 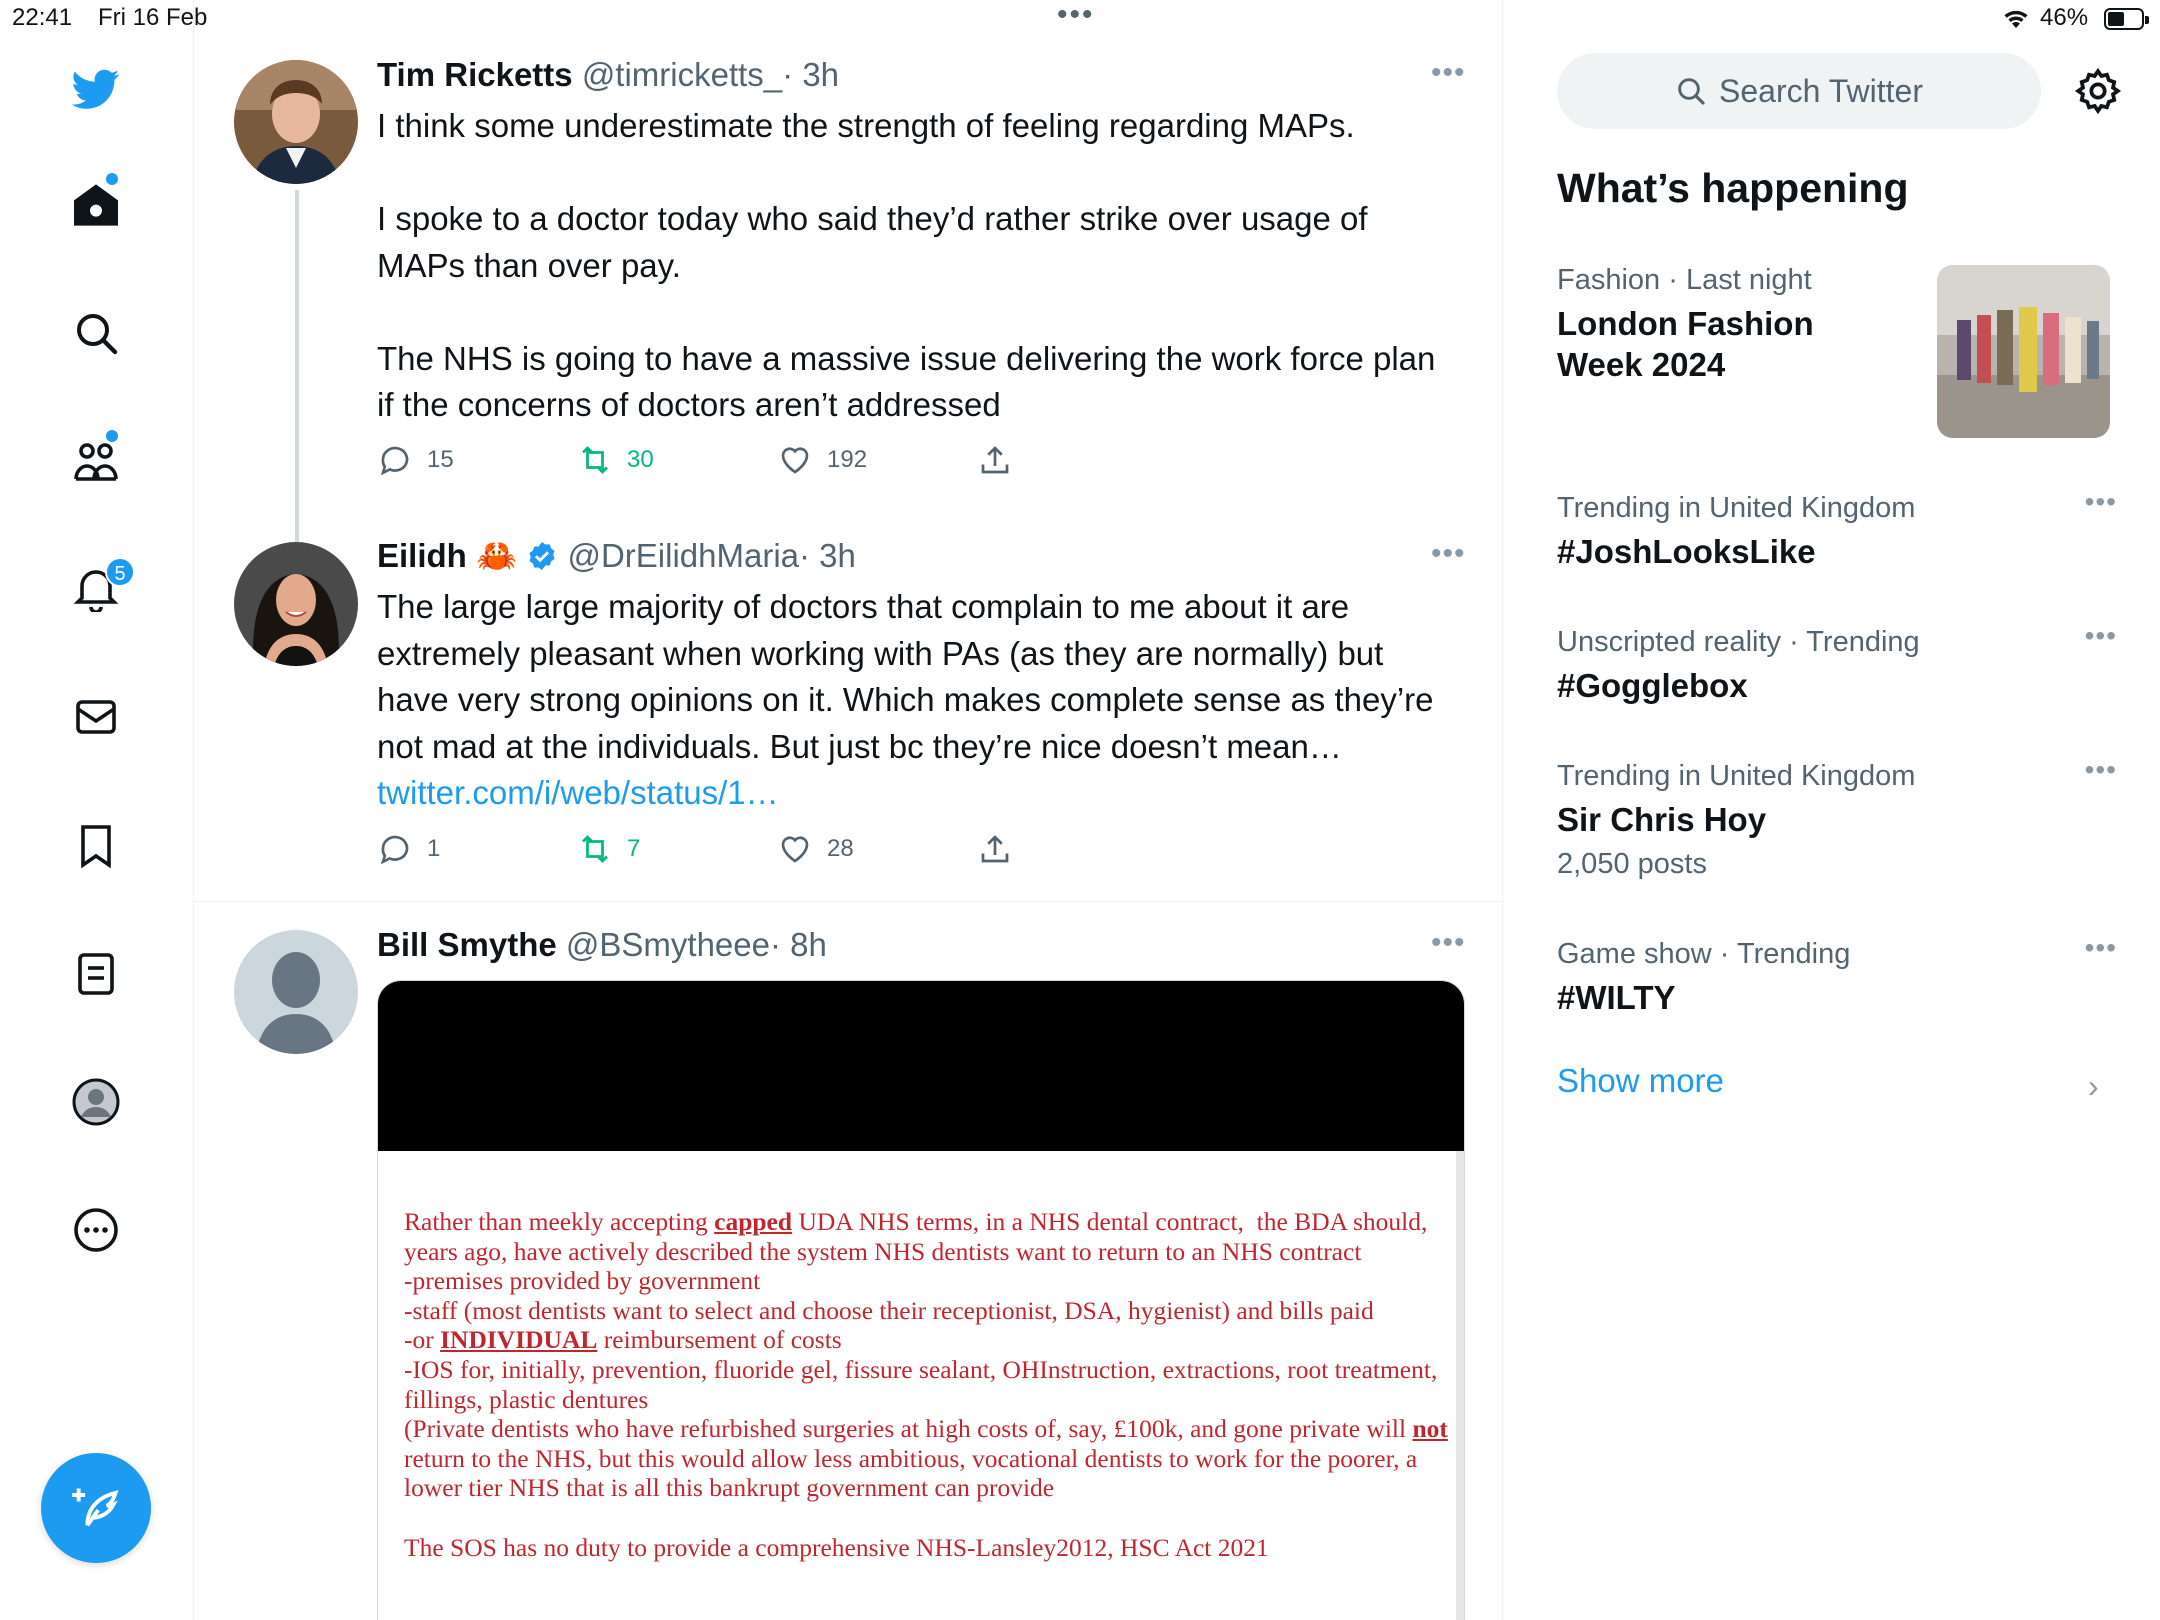 What do you see at coordinates (683, 555) in the screenshot?
I see `author-handle: @DrEilidhMaria` at bounding box center [683, 555].